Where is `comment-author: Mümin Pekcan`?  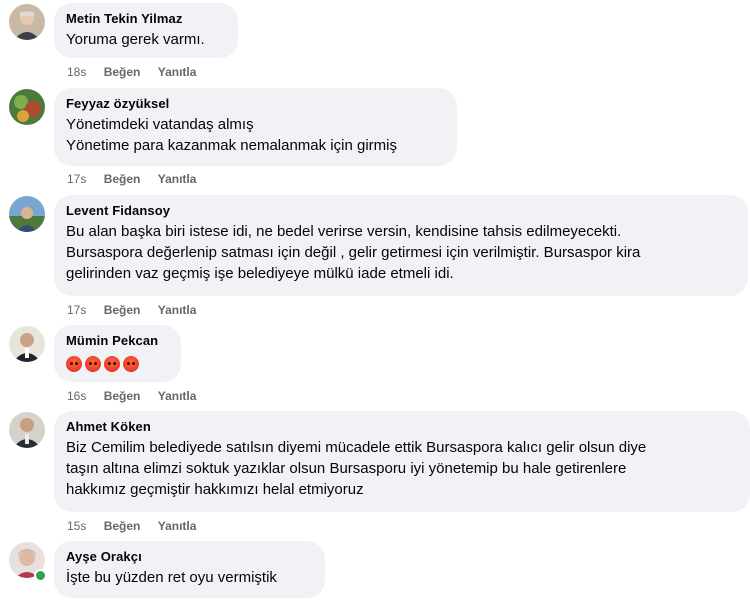
comment-author: Mümin Pekcan is located at coordinates (117, 341).